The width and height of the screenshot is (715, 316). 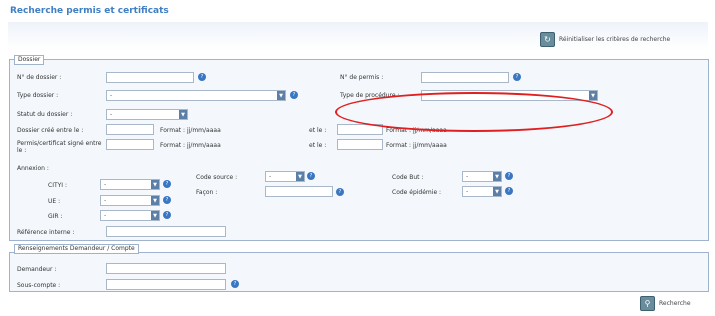 What do you see at coordinates (55, 216) in the screenshot?
I see `gir-label: GIR :` at bounding box center [55, 216].